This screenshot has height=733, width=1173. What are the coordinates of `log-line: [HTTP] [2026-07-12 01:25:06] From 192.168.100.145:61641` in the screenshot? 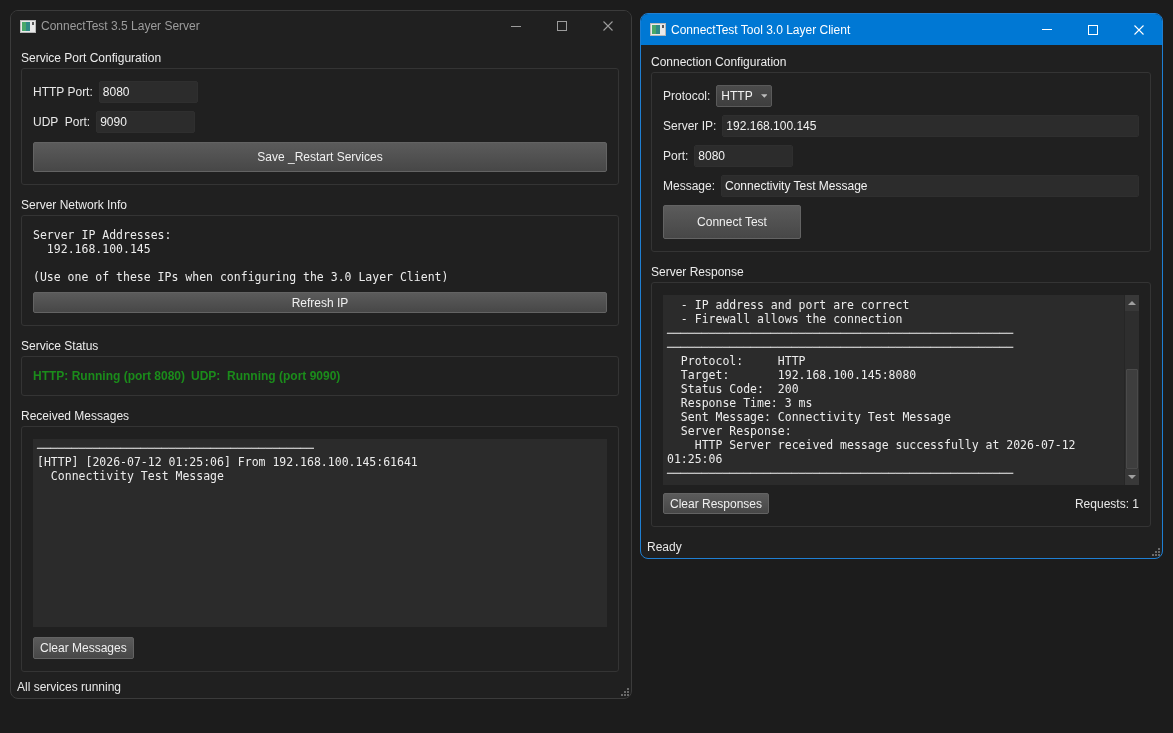 It's located at (227, 462).